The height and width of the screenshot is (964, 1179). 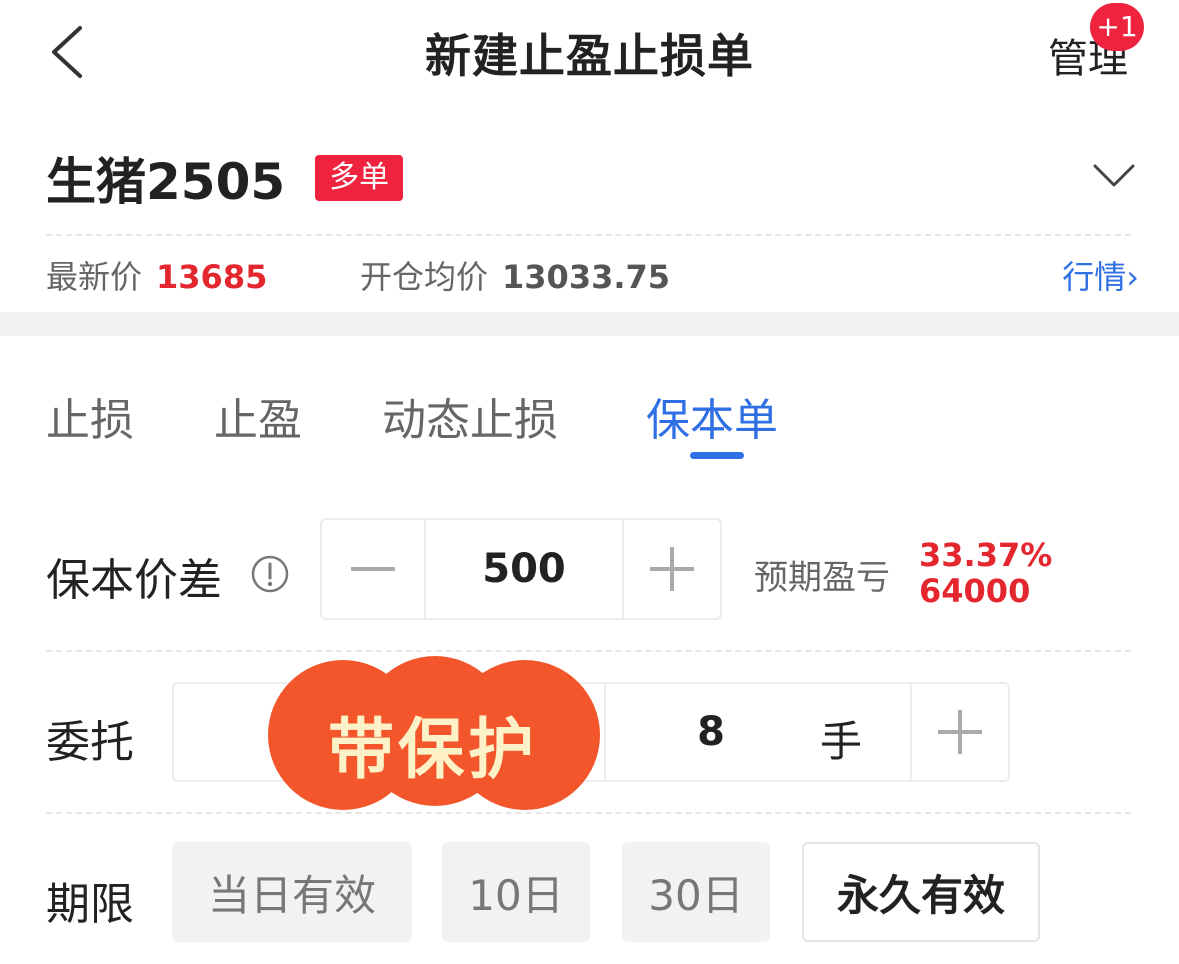 I want to click on breakeven-spread-label: 保本价差, so click(x=134, y=580).